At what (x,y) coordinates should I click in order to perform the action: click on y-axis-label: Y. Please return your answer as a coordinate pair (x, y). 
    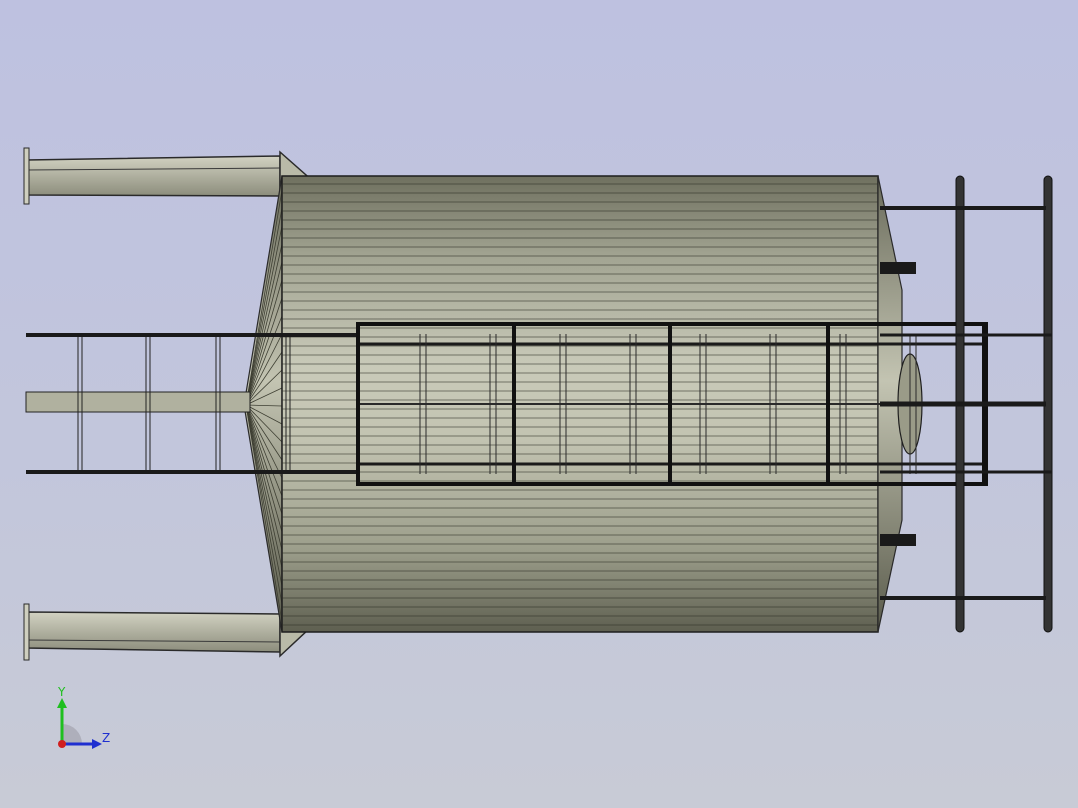
    Looking at the image, I should click on (62, 692).